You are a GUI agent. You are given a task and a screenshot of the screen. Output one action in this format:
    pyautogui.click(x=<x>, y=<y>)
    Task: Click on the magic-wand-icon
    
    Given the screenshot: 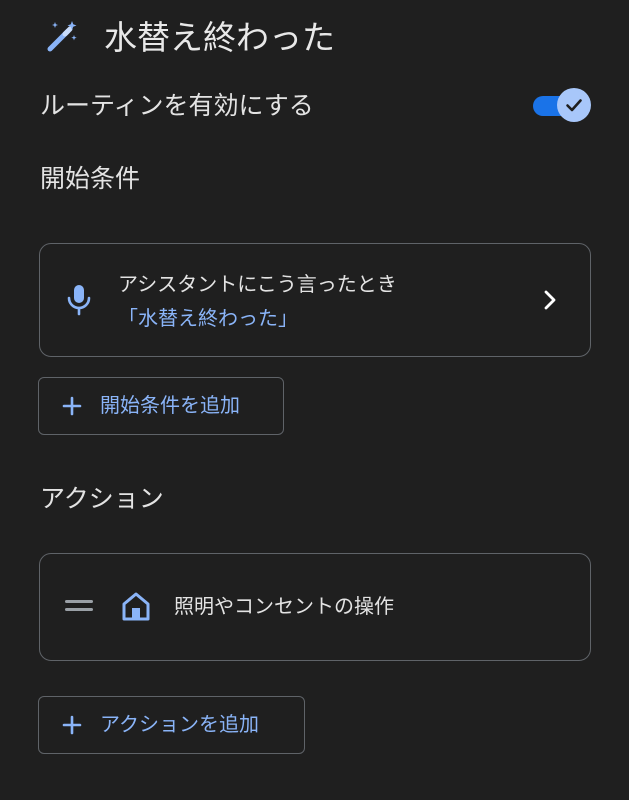 What is the action you would take?
    pyautogui.click(x=62, y=36)
    